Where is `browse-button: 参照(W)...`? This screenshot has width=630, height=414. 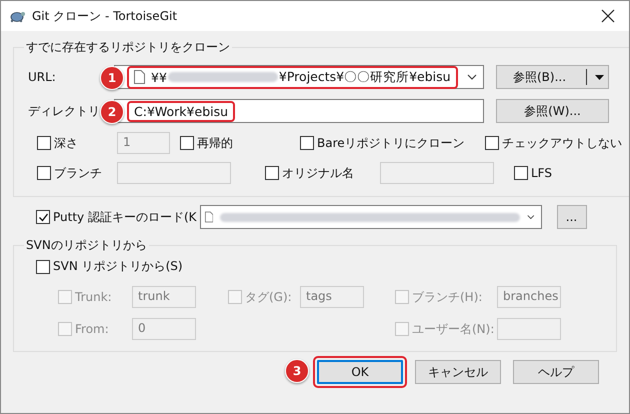 browse-button: 参照(W)... is located at coordinates (552, 111).